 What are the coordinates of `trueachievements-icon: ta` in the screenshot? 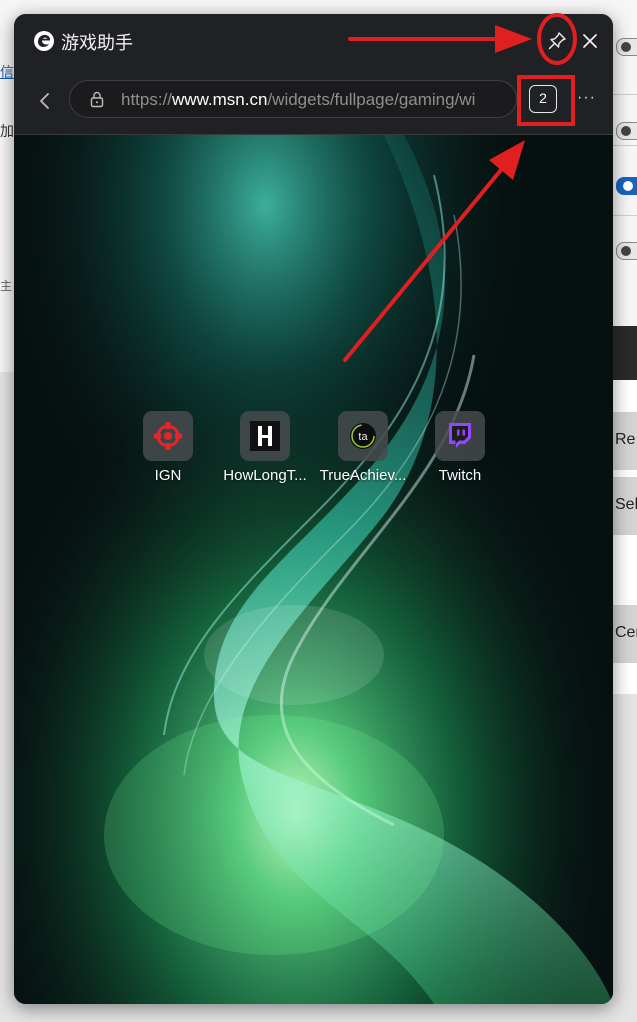 It's located at (363, 436).